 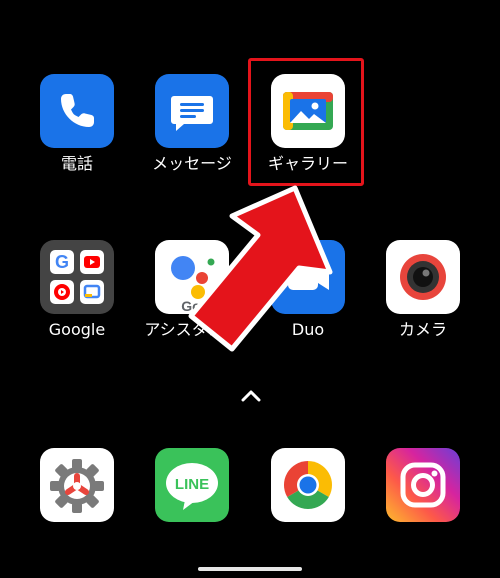 I want to click on line-icon-text: LINE, so click(x=192, y=484).